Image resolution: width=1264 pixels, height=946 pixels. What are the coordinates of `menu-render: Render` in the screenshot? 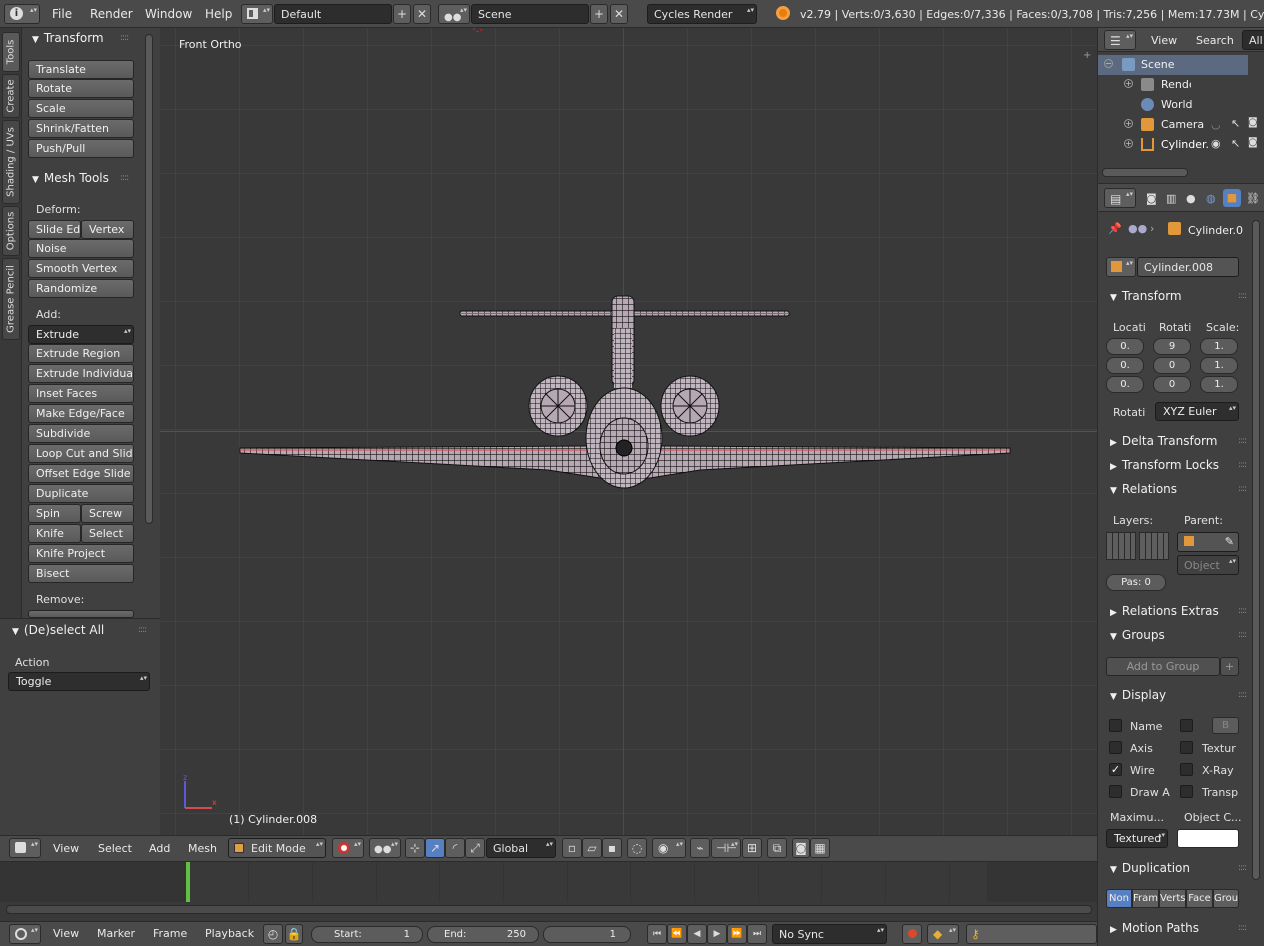 It's located at (111, 14).